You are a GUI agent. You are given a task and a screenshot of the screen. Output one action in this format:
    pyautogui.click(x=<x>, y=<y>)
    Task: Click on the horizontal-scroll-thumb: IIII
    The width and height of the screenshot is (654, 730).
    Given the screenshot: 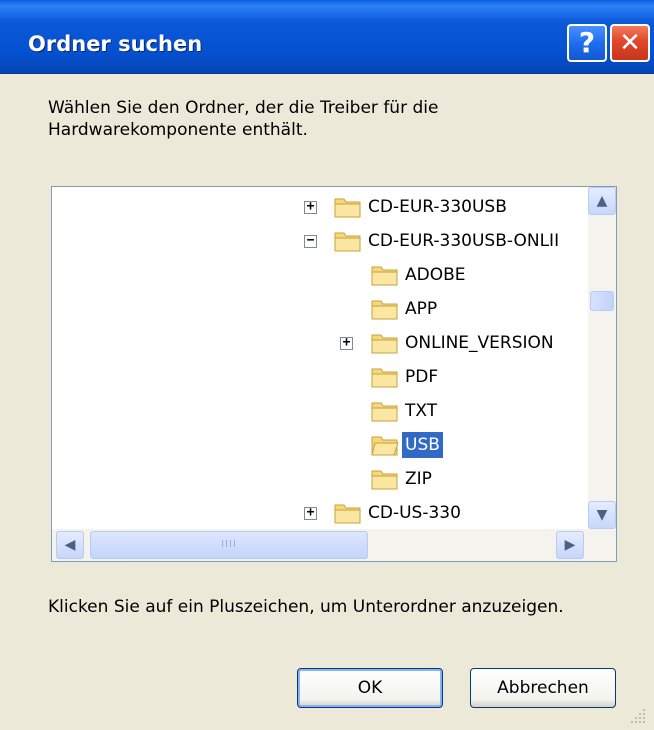 What is the action you would take?
    pyautogui.click(x=229, y=545)
    